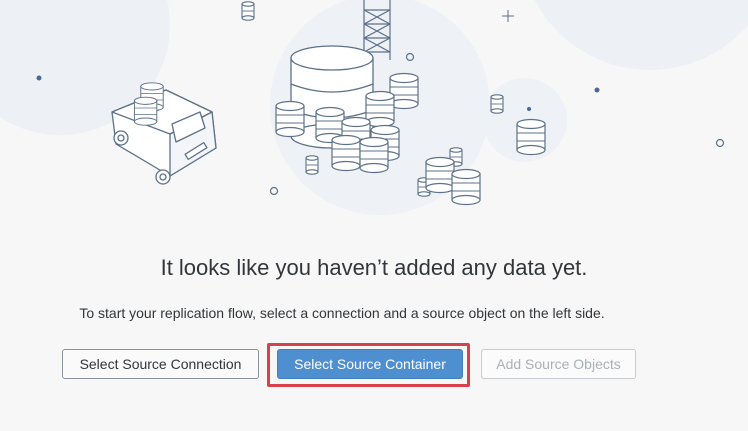 The height and width of the screenshot is (431, 748). What do you see at coordinates (370, 364) in the screenshot?
I see `select-source-container-button: Select Source Container` at bounding box center [370, 364].